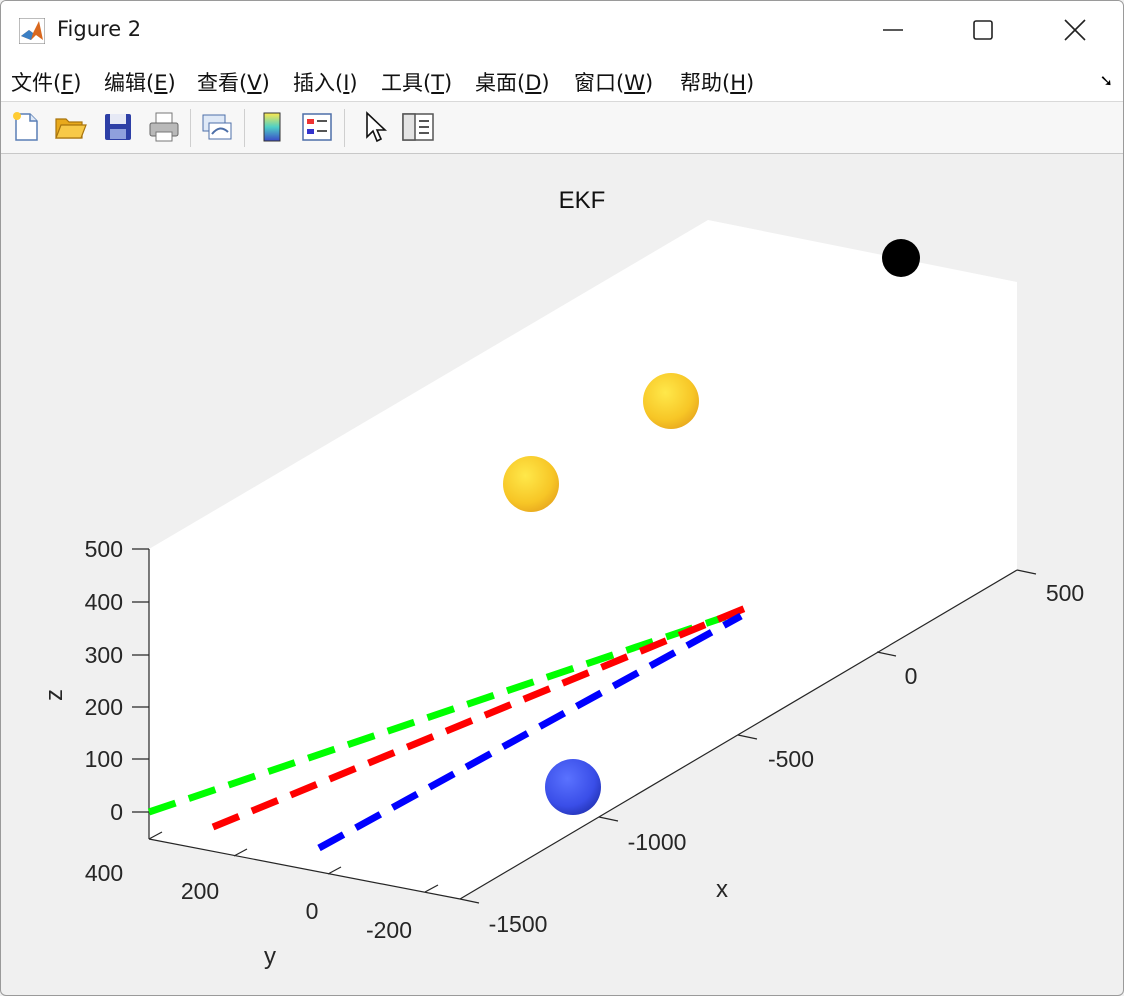  What do you see at coordinates (26, 127) in the screenshot?
I see `new-figure-icon` at bounding box center [26, 127].